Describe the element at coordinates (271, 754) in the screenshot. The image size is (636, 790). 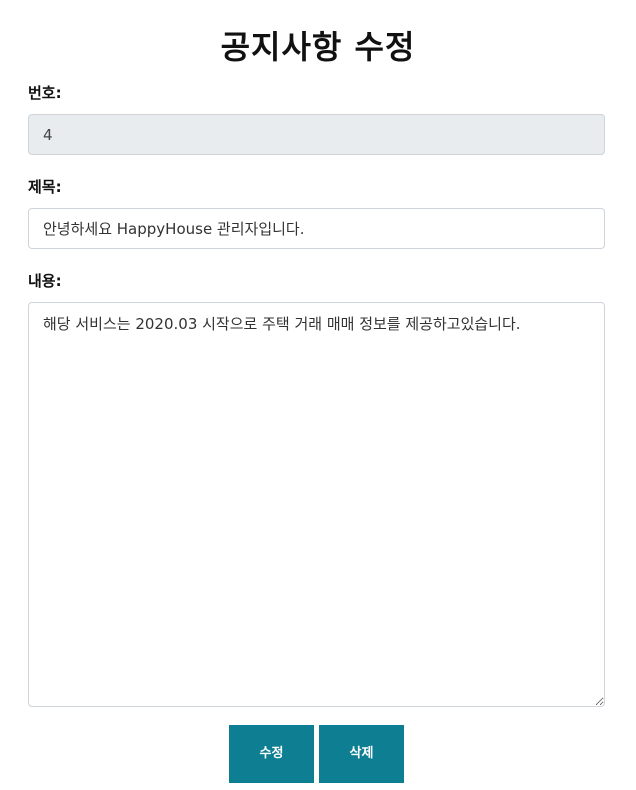
I see `edit-button: 수정` at that location.